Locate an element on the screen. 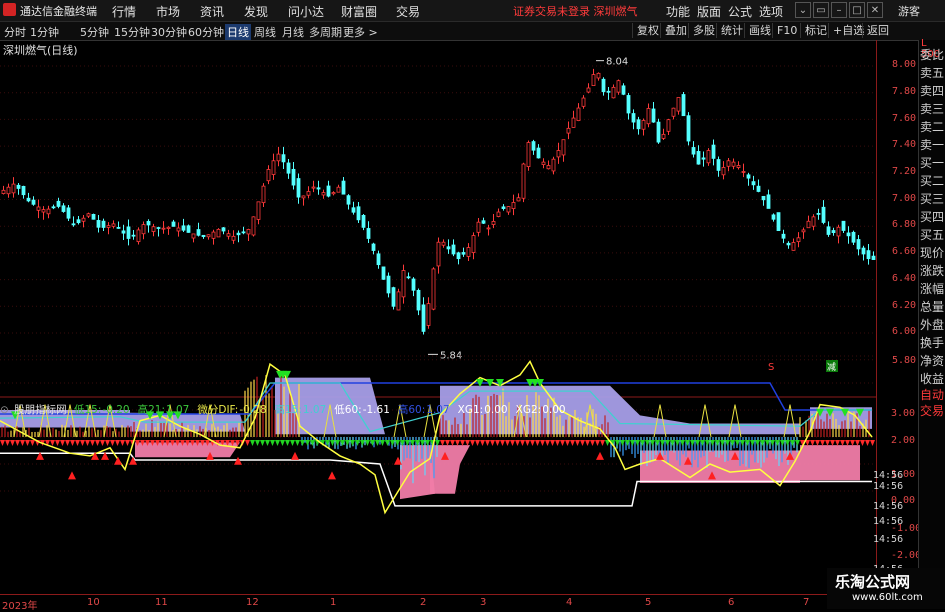  settings-gear-icon: ⊙ is located at coordinates (4, 410).